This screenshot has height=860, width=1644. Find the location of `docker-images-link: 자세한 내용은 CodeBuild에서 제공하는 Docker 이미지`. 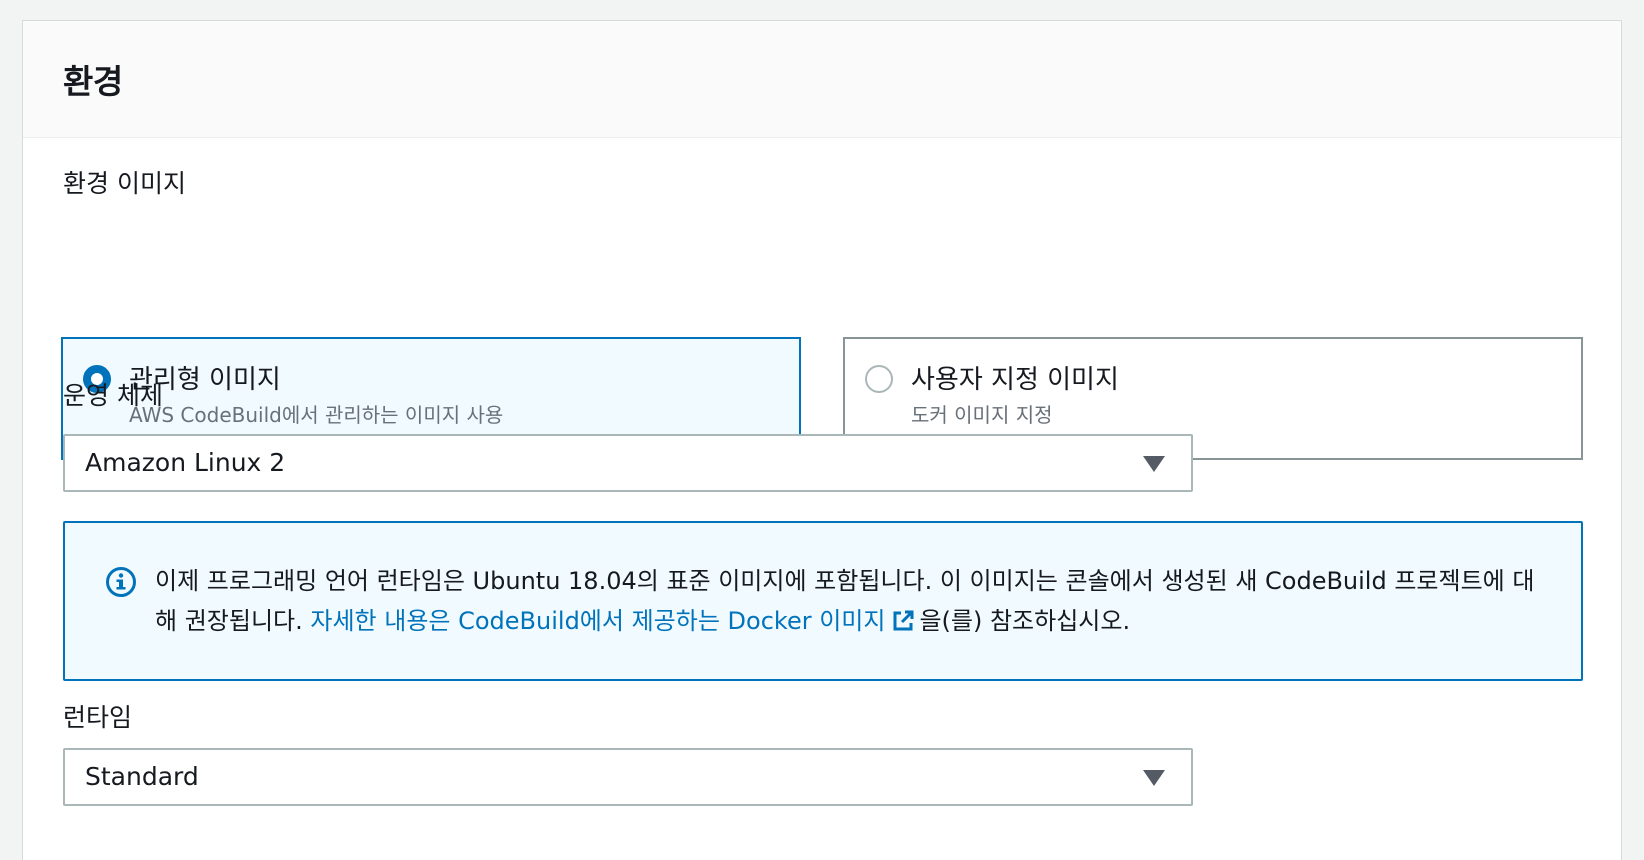

docker-images-link: 자세한 내용은 CodeBuild에서 제공하는 Docker 이미지 is located at coordinates (614, 621).